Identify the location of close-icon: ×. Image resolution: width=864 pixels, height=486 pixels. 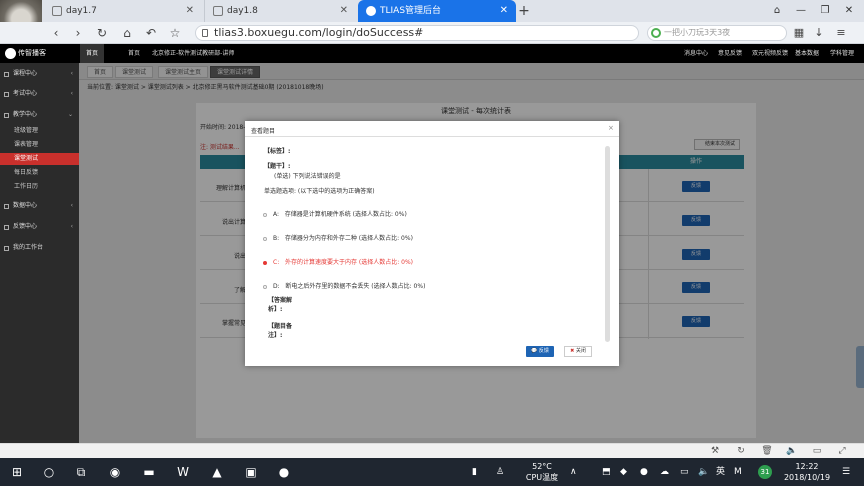
(611, 128).